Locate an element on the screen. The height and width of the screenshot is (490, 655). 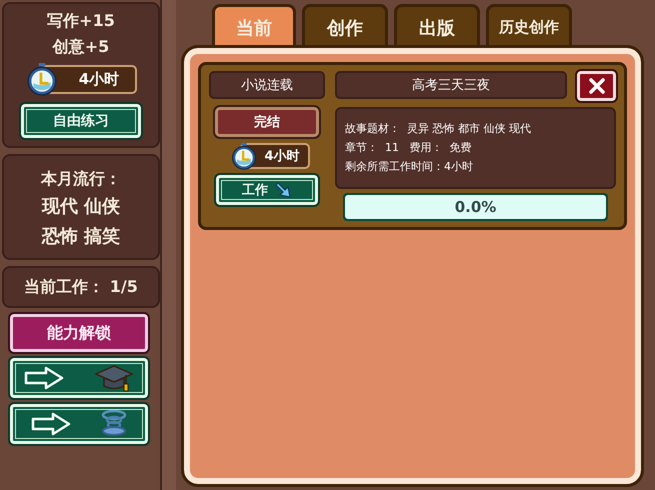
work-title-label: 高考三天三夜 is located at coordinates (451, 85).